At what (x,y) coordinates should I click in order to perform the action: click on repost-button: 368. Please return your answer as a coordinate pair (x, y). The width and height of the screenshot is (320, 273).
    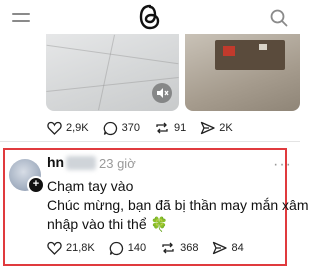
    Looking at the image, I should click on (179, 248).